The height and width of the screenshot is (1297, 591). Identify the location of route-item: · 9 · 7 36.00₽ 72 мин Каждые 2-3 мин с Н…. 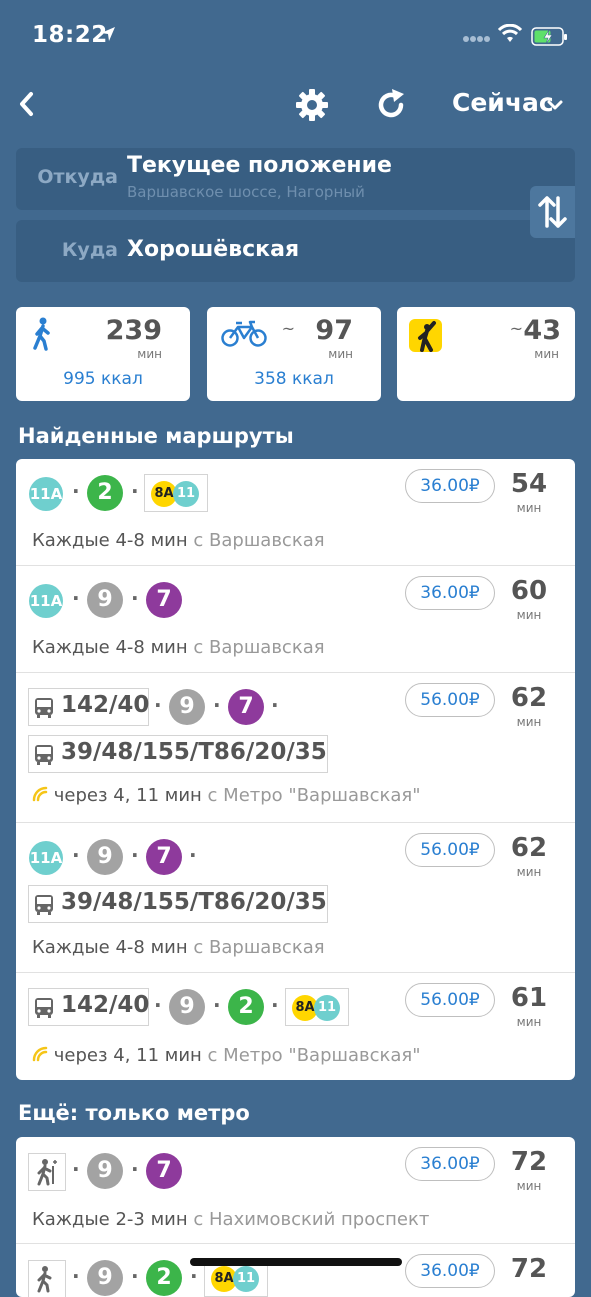
(295, 1190).